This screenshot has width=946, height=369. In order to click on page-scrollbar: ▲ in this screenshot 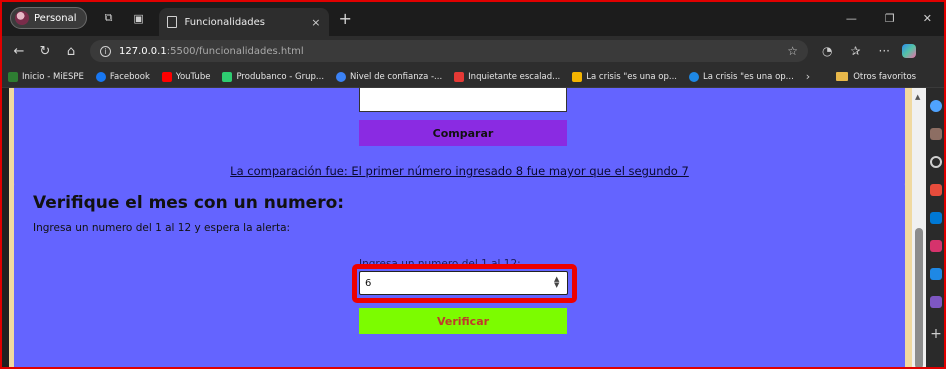, I will do `click(919, 228)`.